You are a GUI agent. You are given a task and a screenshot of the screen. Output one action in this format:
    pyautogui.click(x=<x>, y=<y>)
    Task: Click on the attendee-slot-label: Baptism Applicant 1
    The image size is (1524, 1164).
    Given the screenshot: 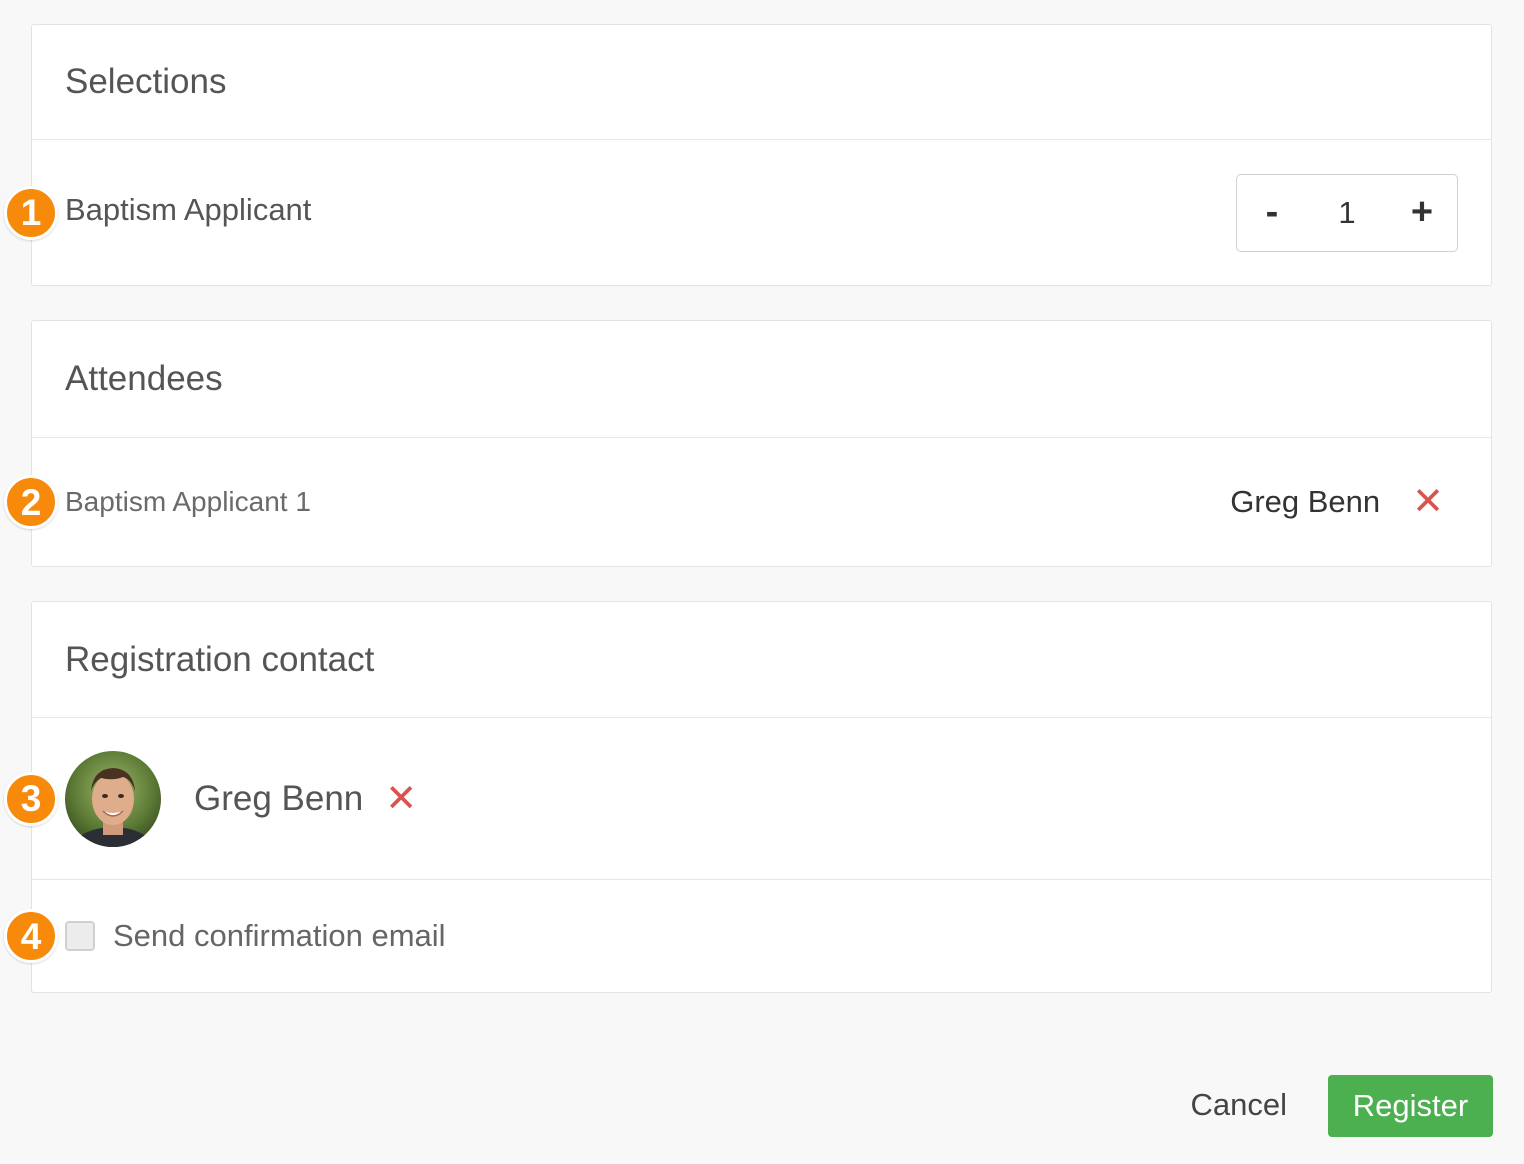 What is the action you would take?
    pyautogui.click(x=188, y=501)
    